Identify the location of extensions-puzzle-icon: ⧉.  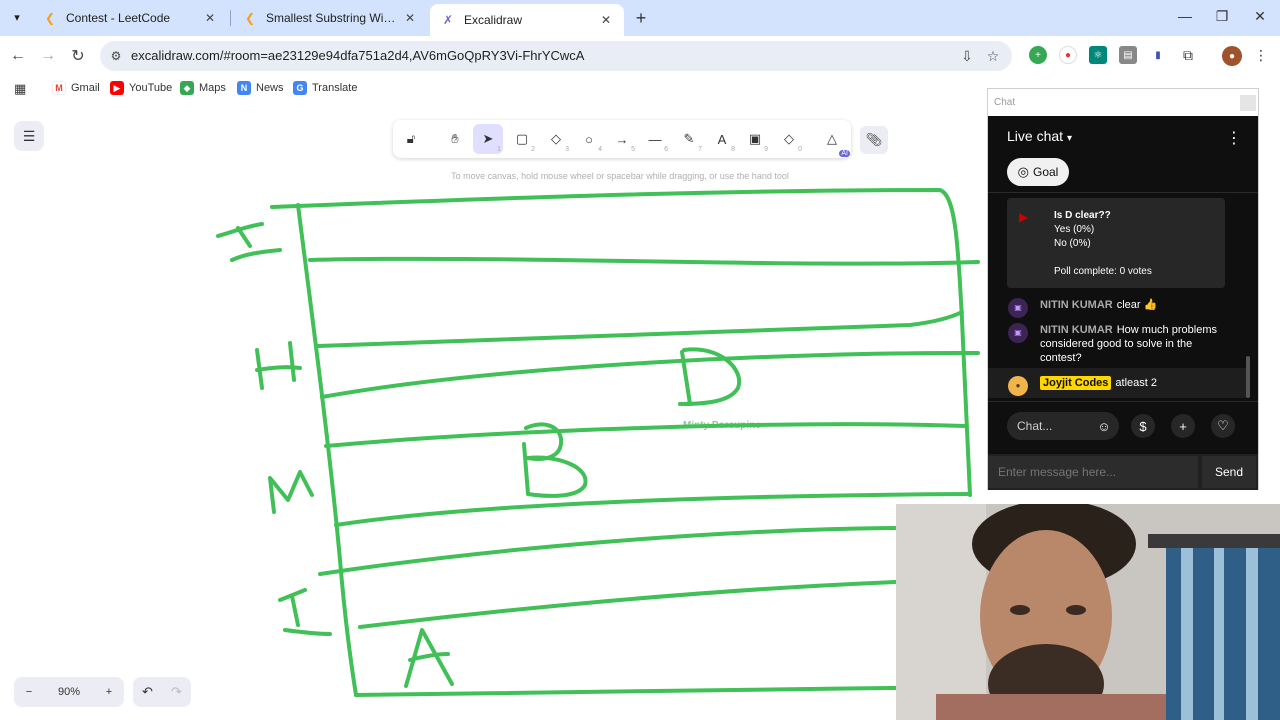
(1188, 55).